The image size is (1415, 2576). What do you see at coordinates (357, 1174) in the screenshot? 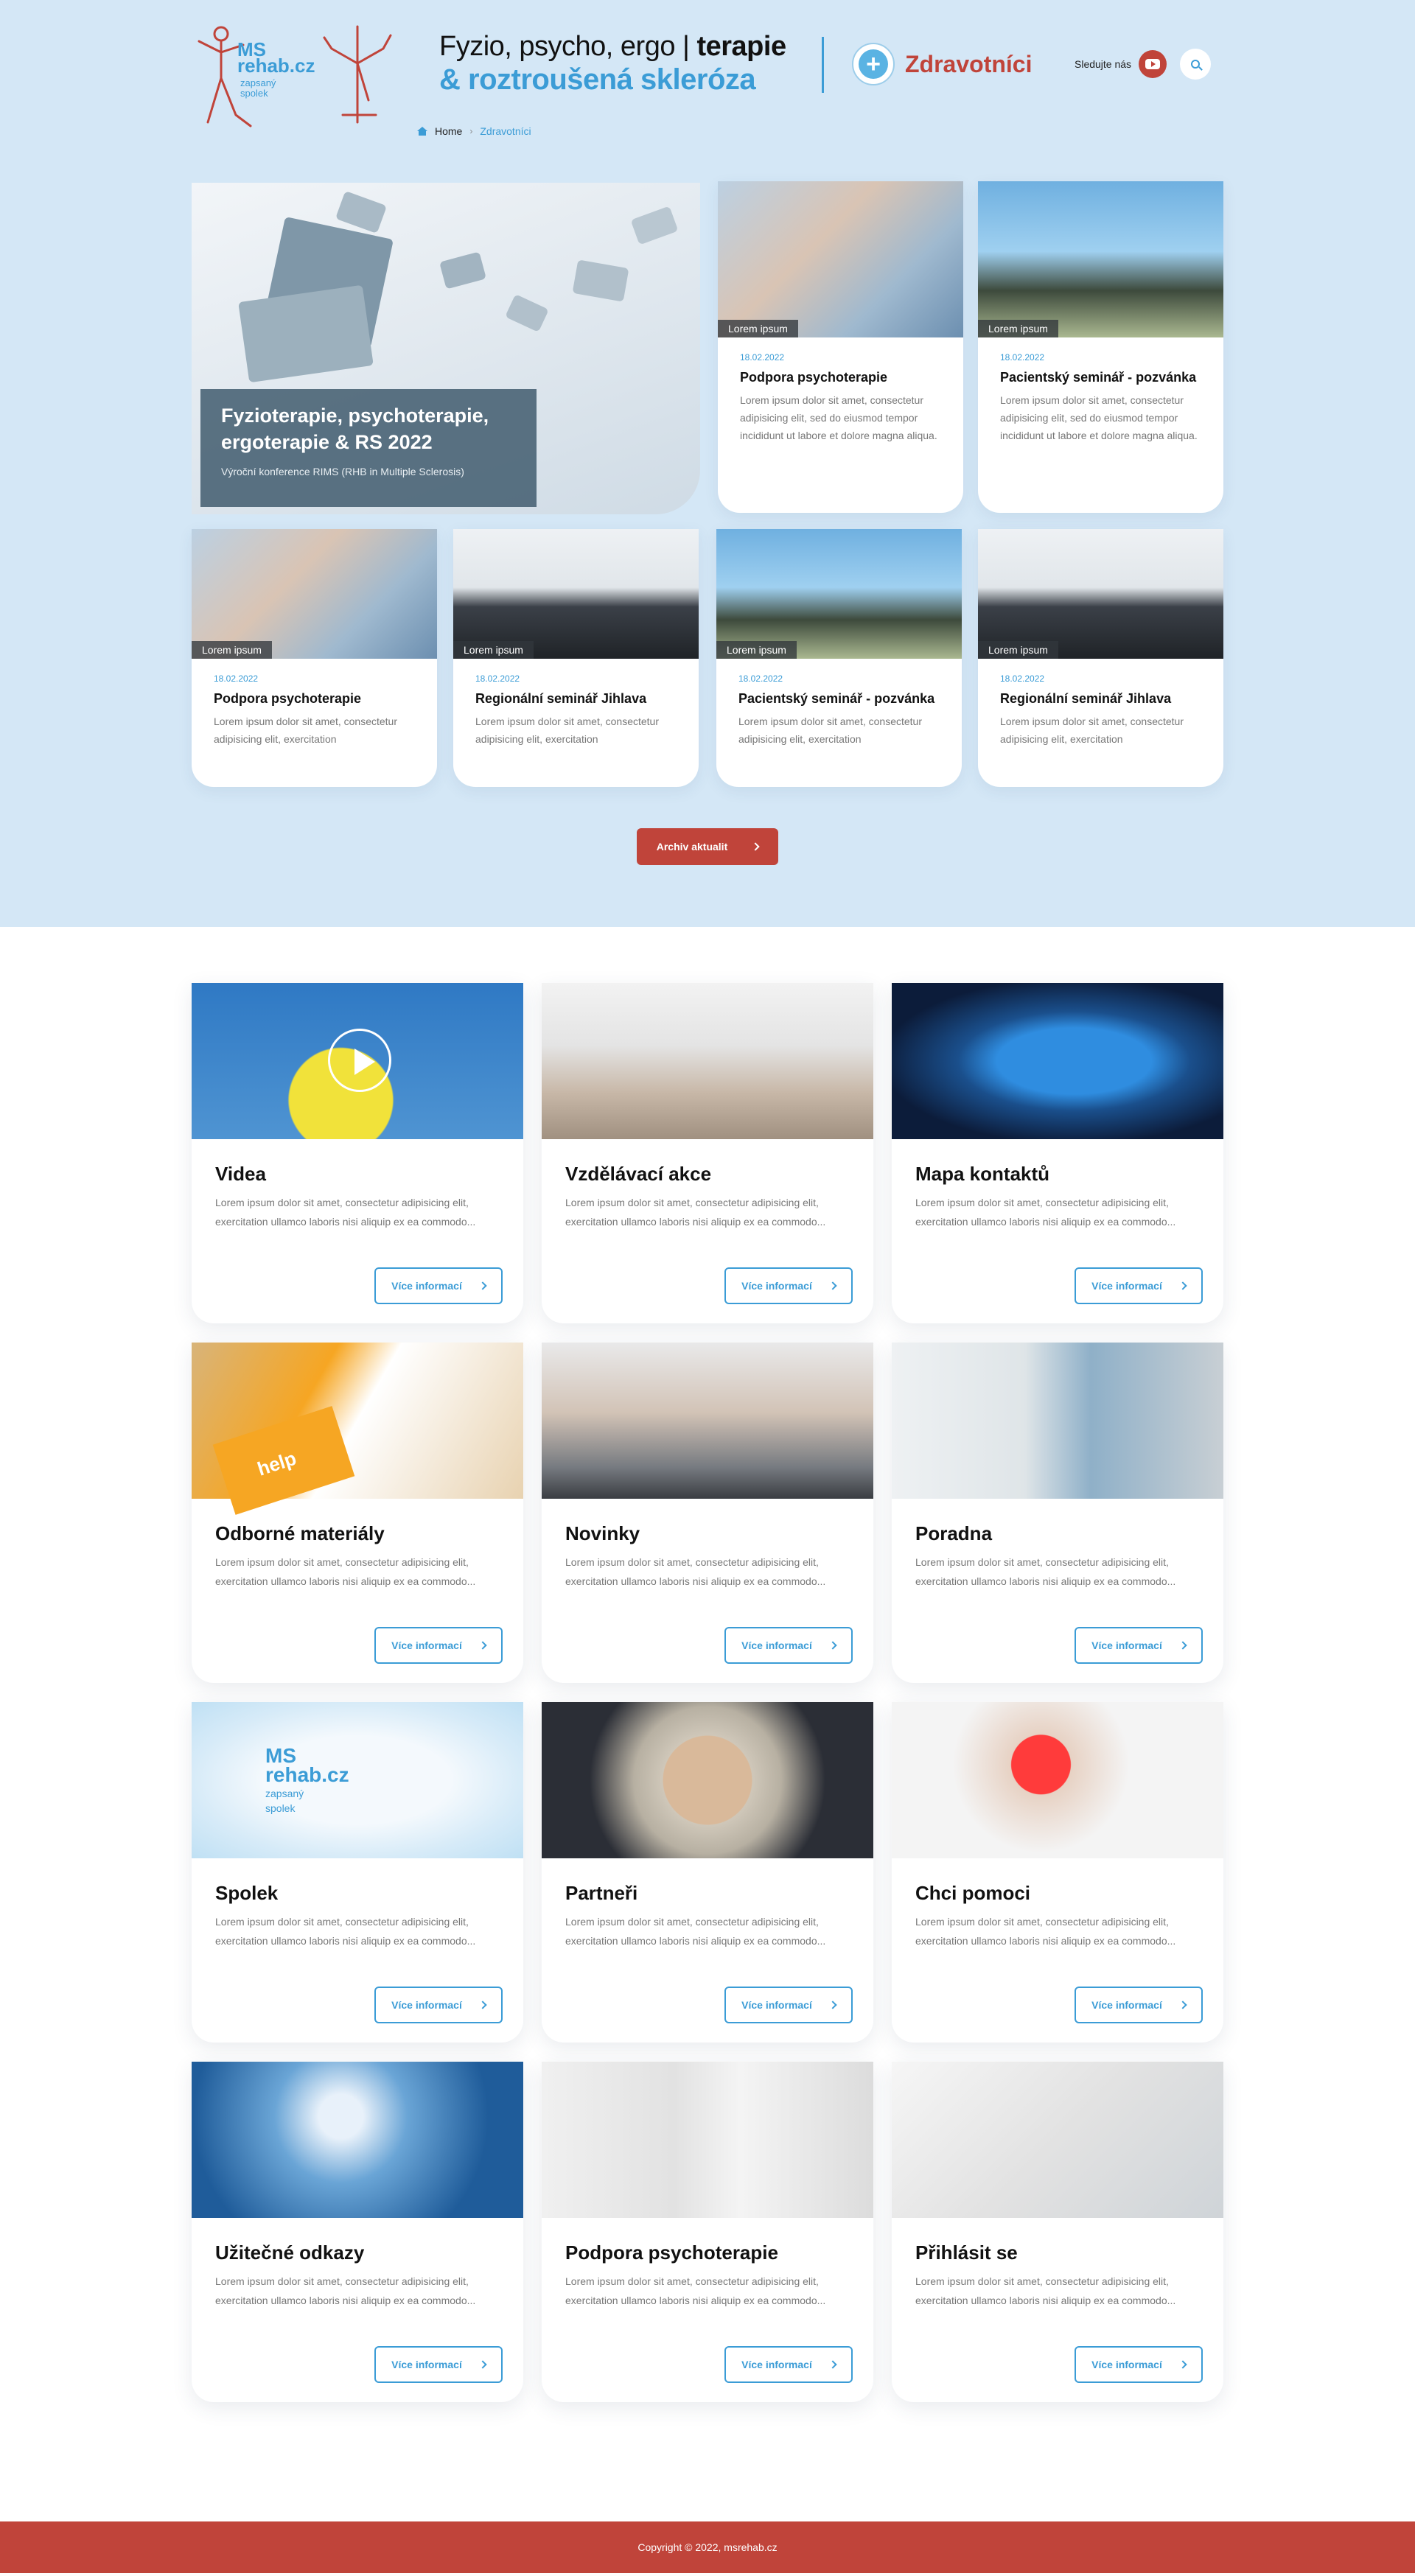
I see `service-title: Videa` at bounding box center [357, 1174].